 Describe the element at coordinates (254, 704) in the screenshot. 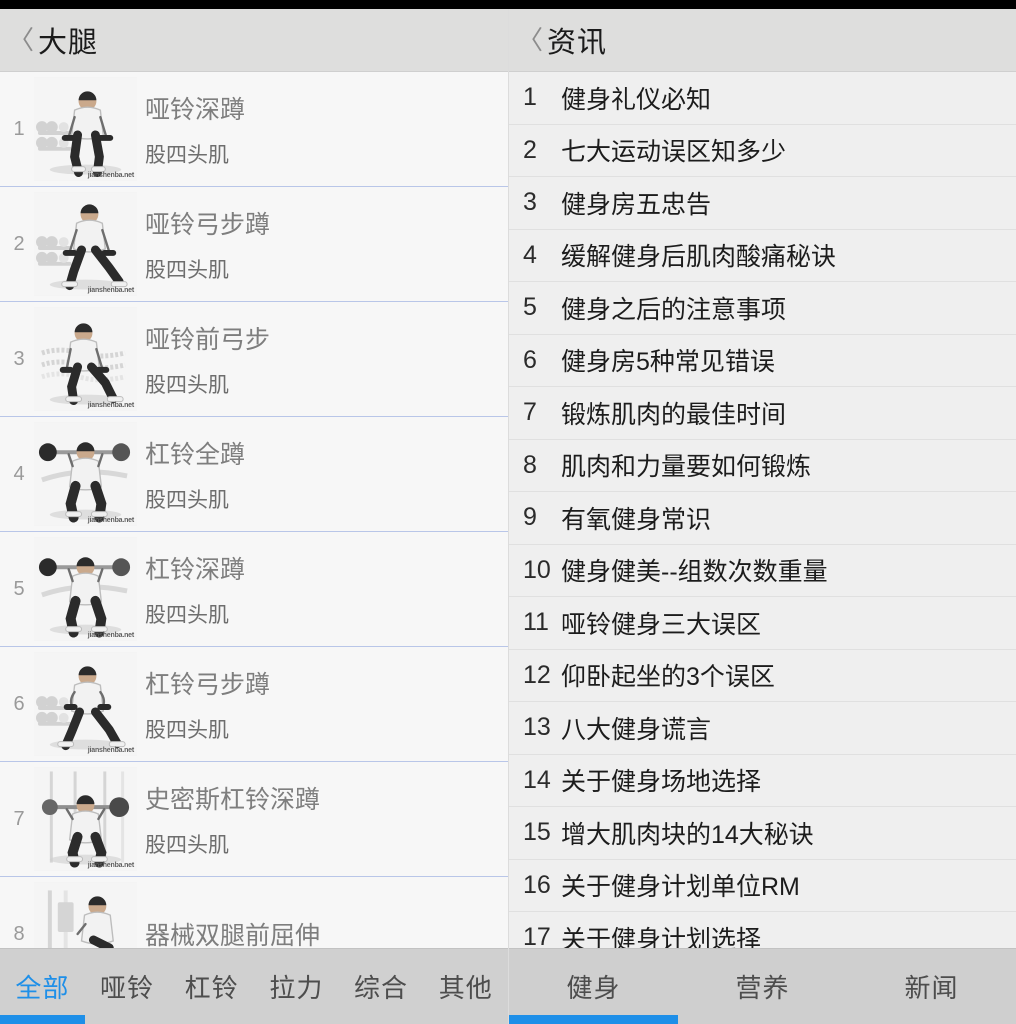

I see `exercise-list-item: 6 jianshenba.net 杠铃弓步蹲 股四头肌` at that location.